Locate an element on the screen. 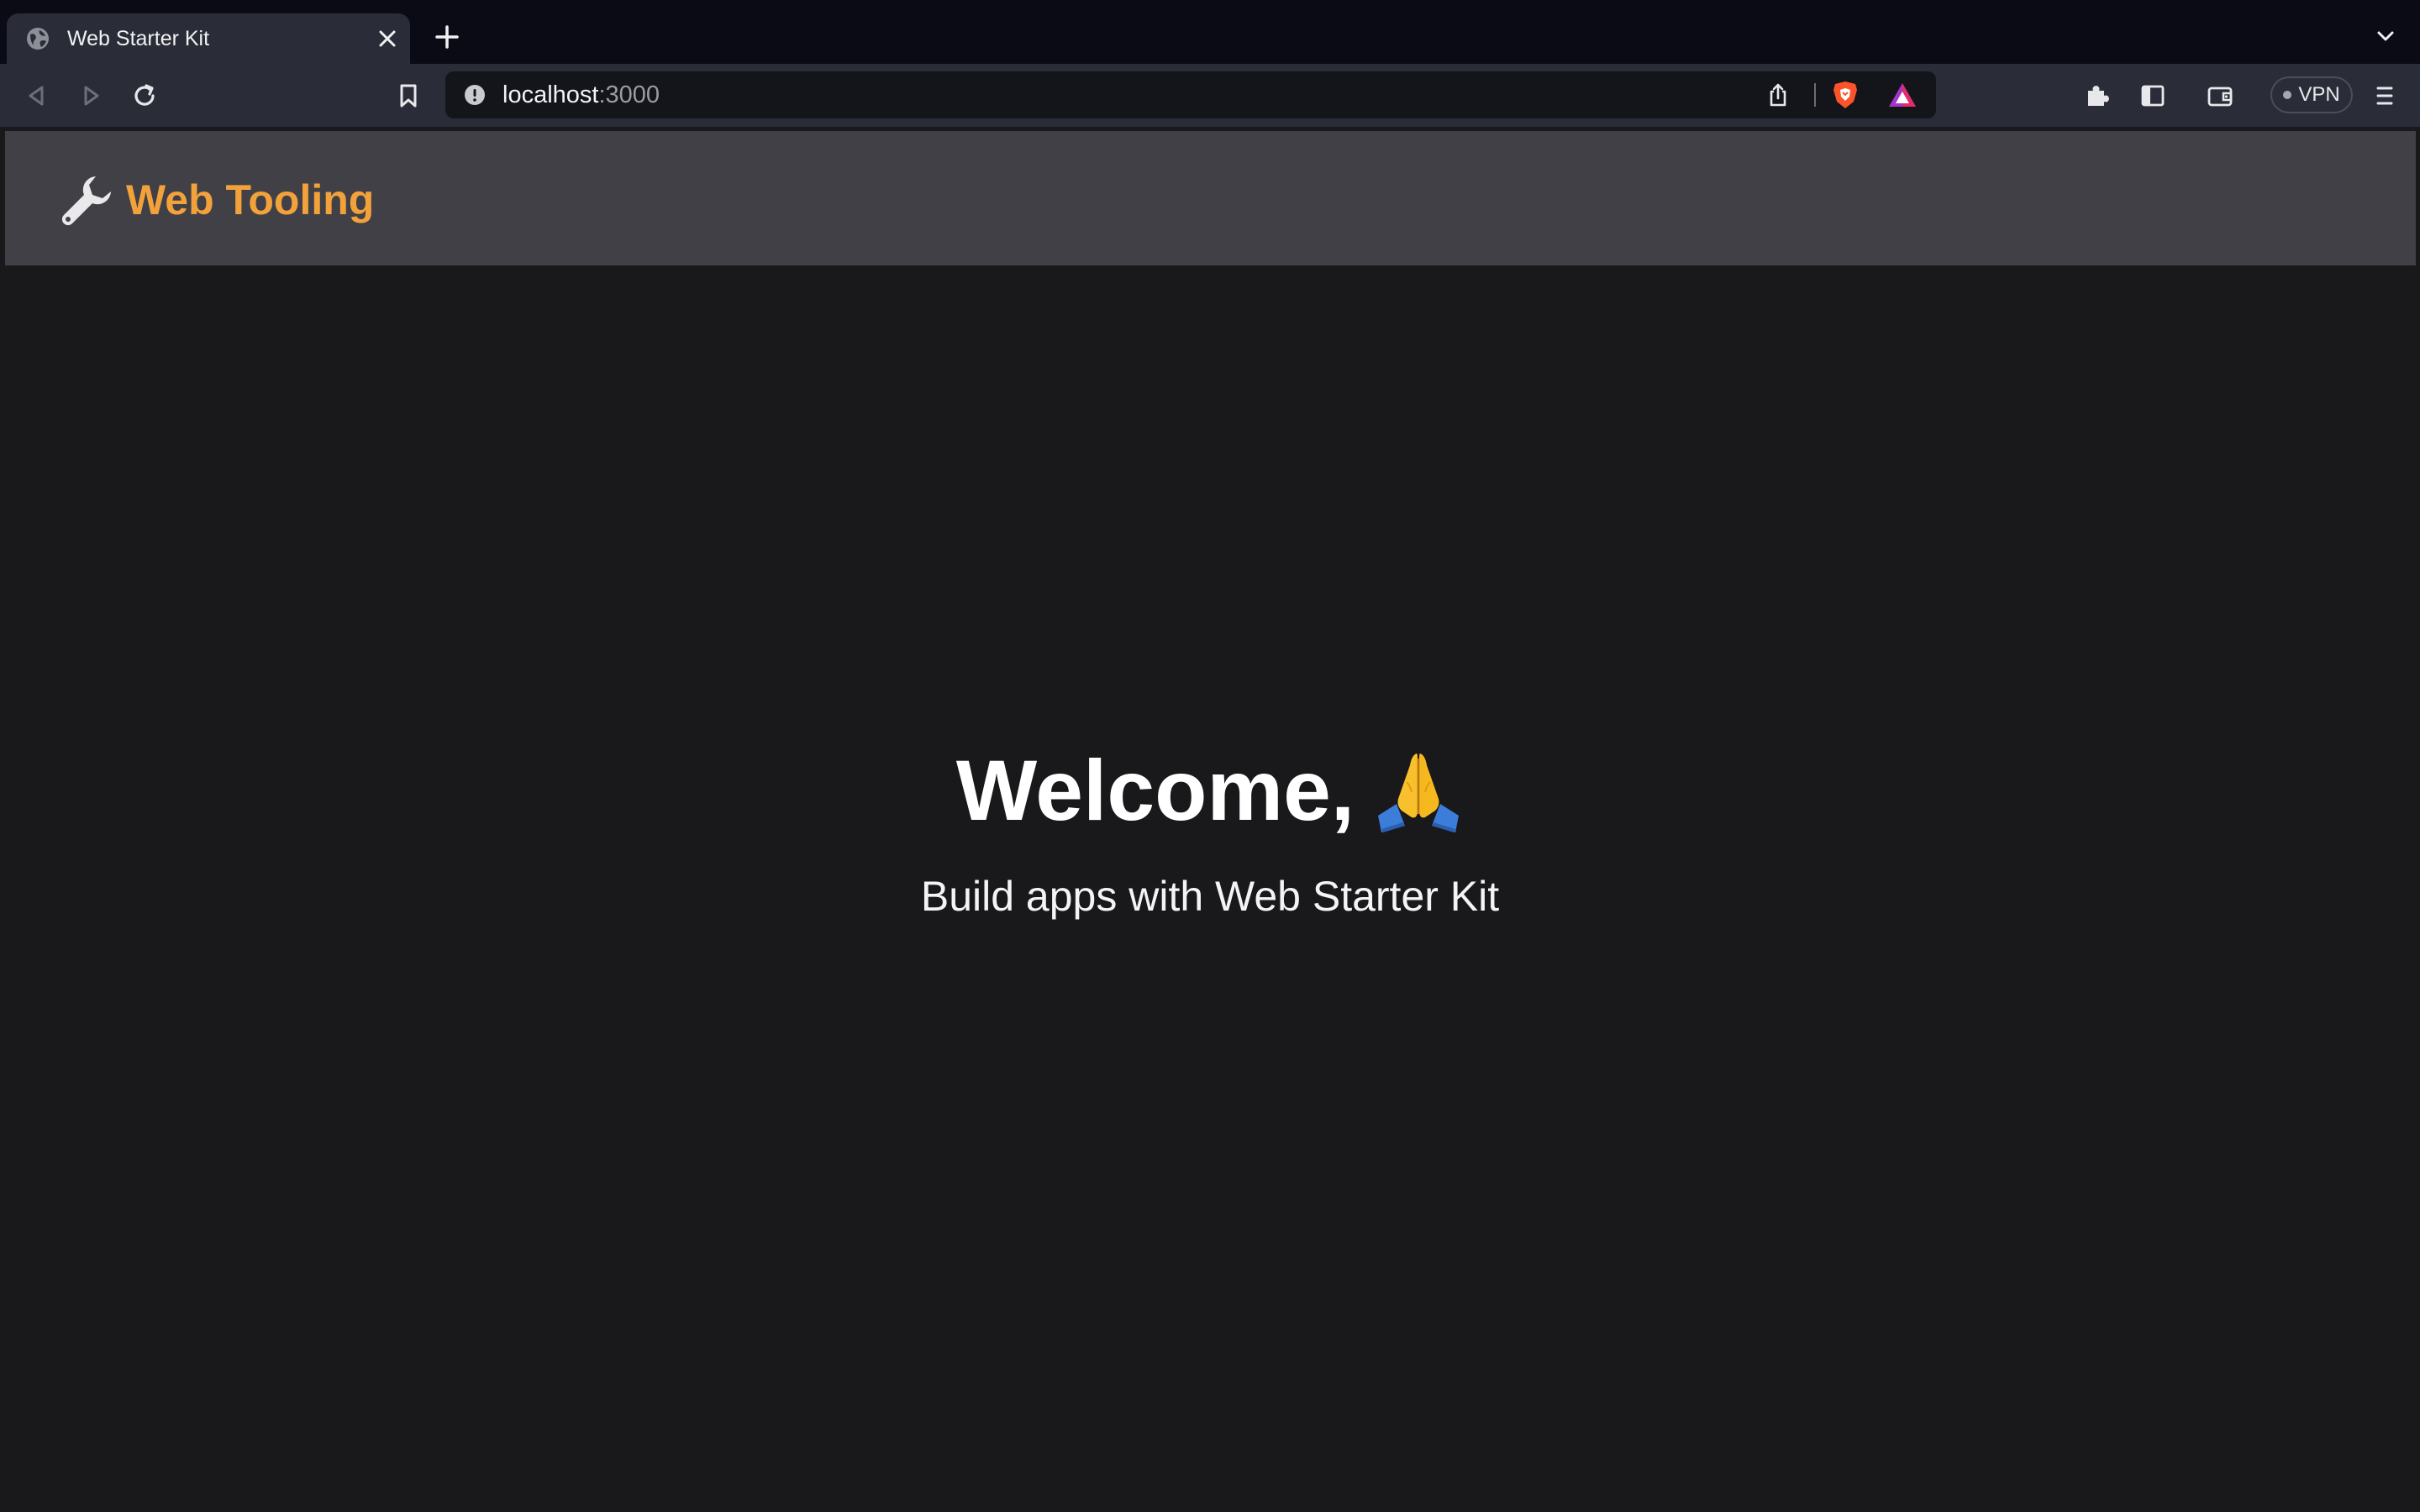  sidebar-icon is located at coordinates (2153, 96).